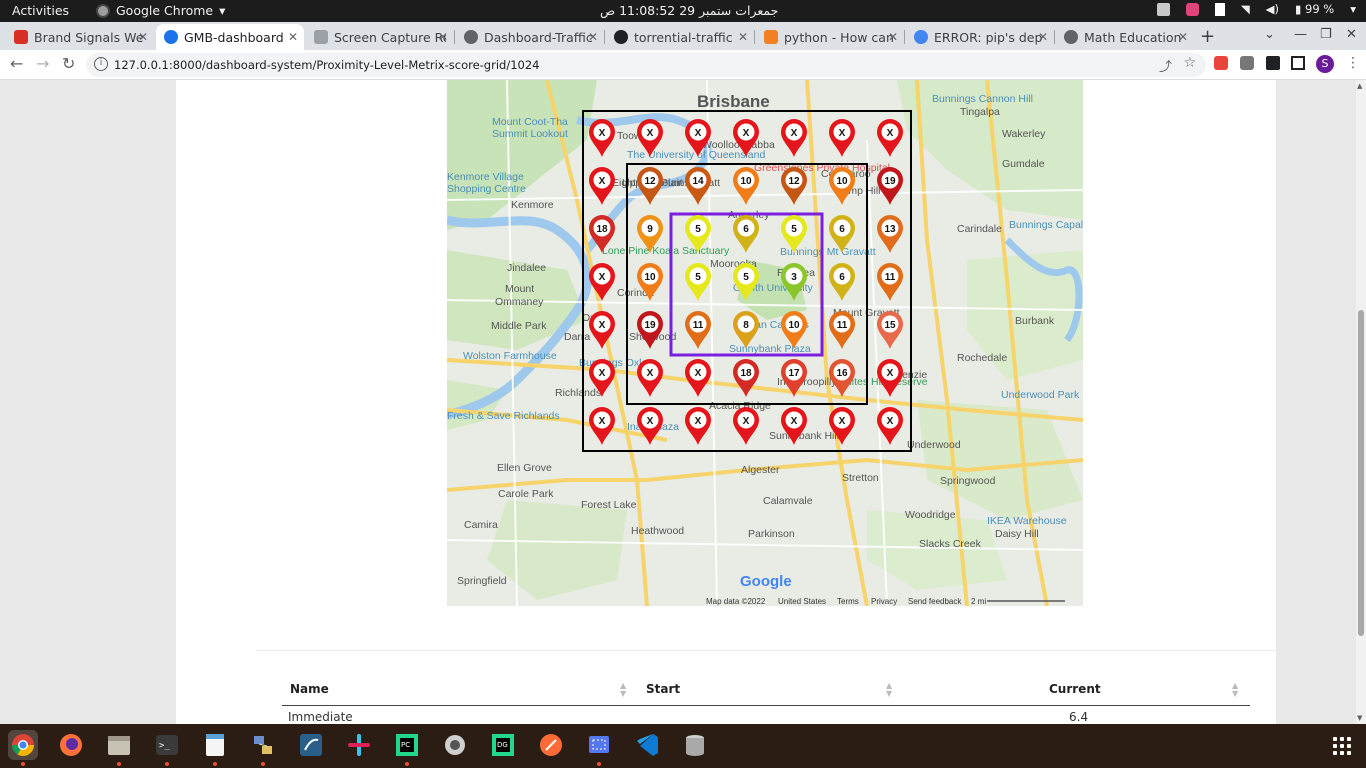  Describe the element at coordinates (848, 601) in the screenshot. I see `terms-link: Terms` at that location.